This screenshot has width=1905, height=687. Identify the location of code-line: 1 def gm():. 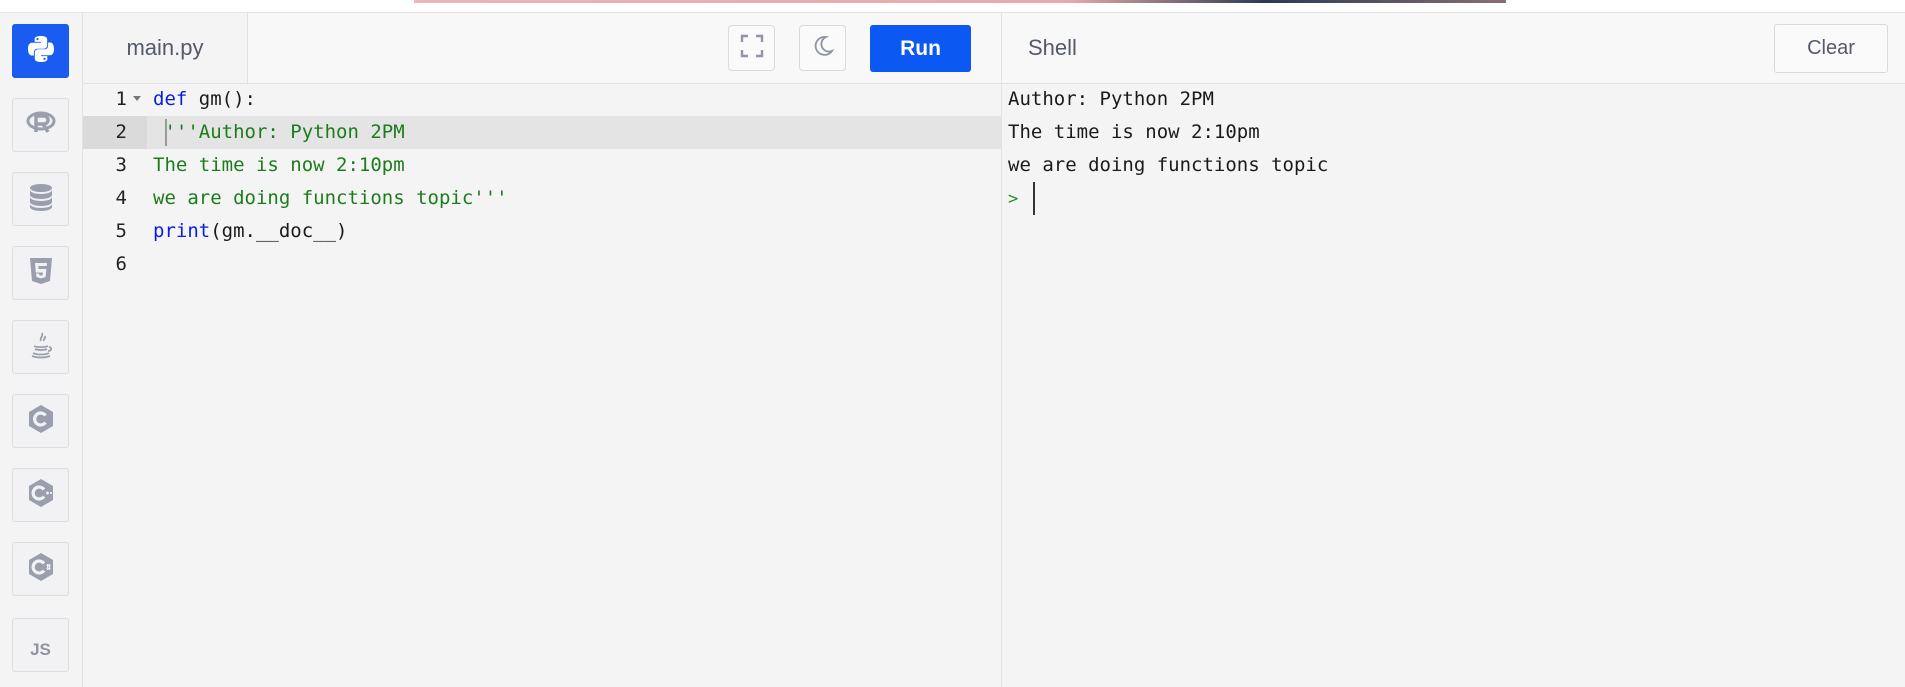
(542, 99).